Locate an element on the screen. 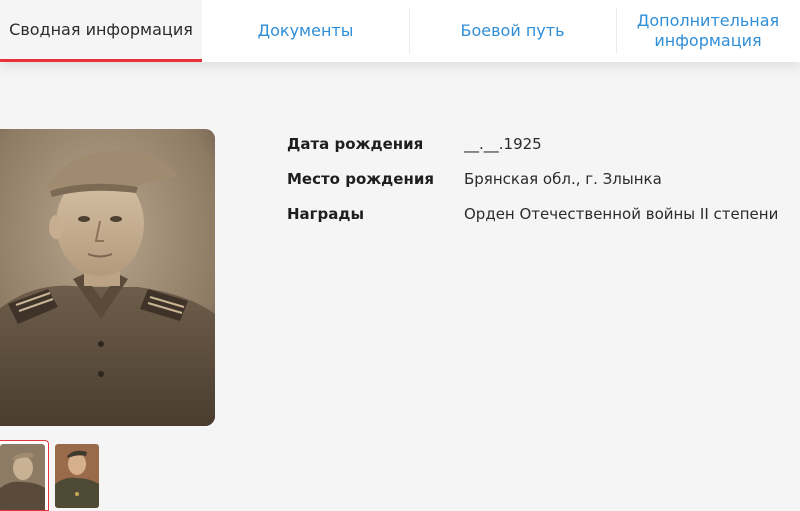 Image resolution: width=800 pixels, height=511 pixels. tab-documents: Документы is located at coordinates (305, 31).